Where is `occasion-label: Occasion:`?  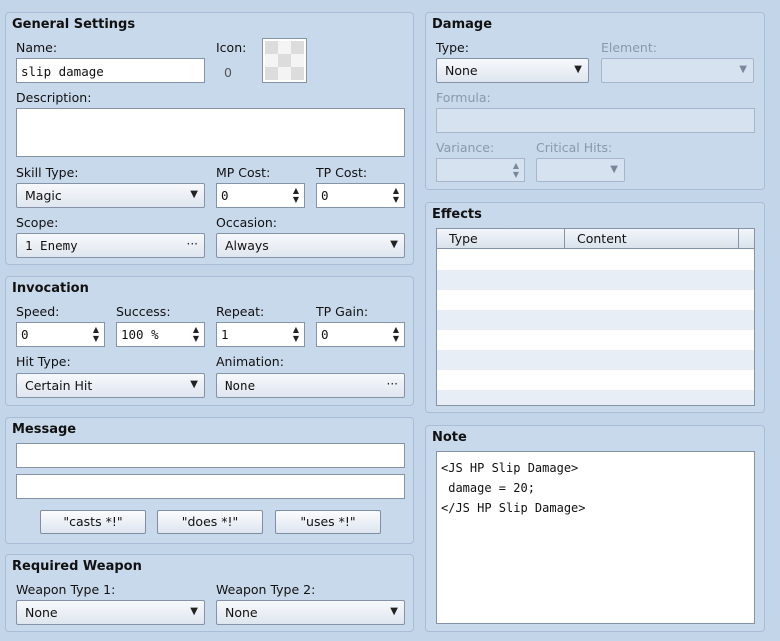 occasion-label: Occasion: is located at coordinates (247, 222).